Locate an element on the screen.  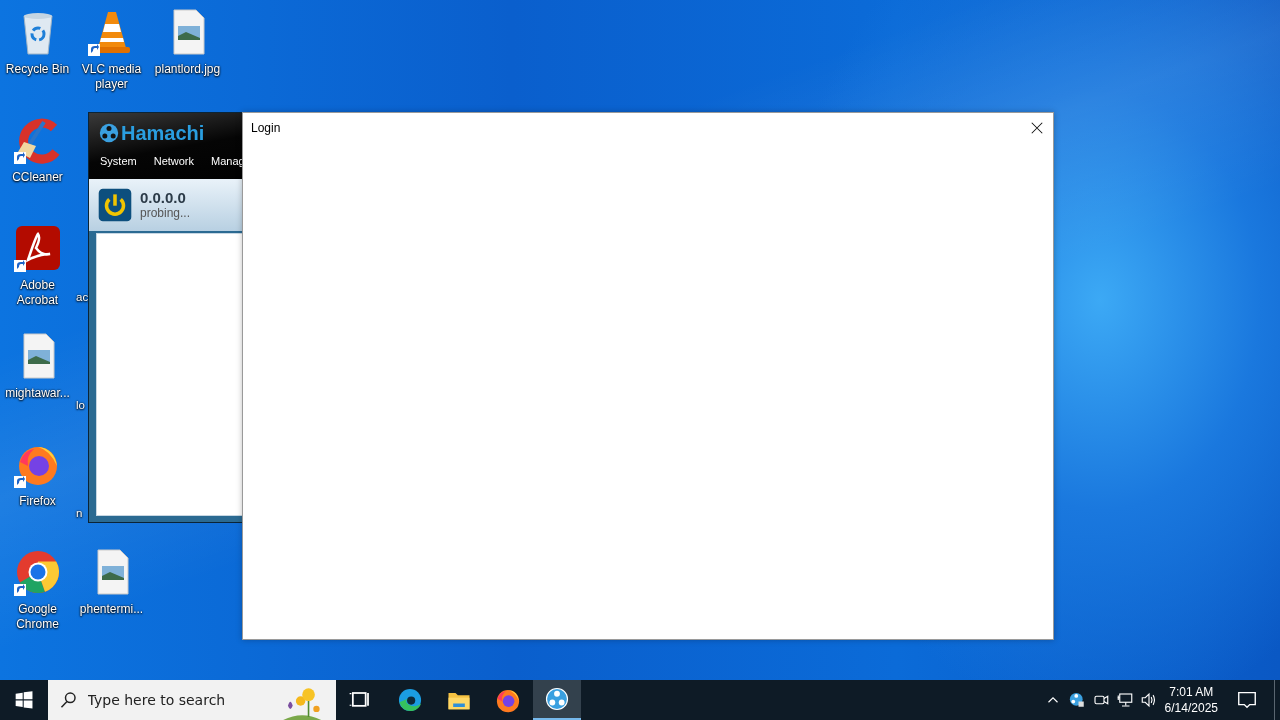
volume-icon is located at coordinates (1148, 700).